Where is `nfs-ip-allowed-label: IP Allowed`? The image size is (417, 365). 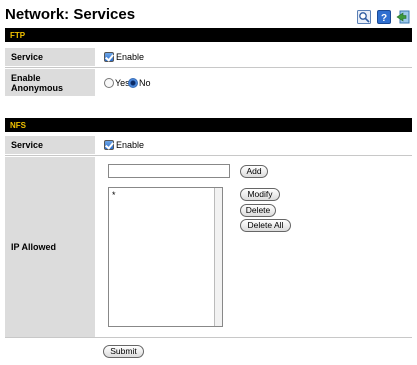 nfs-ip-allowed-label: IP Allowed is located at coordinates (50, 247).